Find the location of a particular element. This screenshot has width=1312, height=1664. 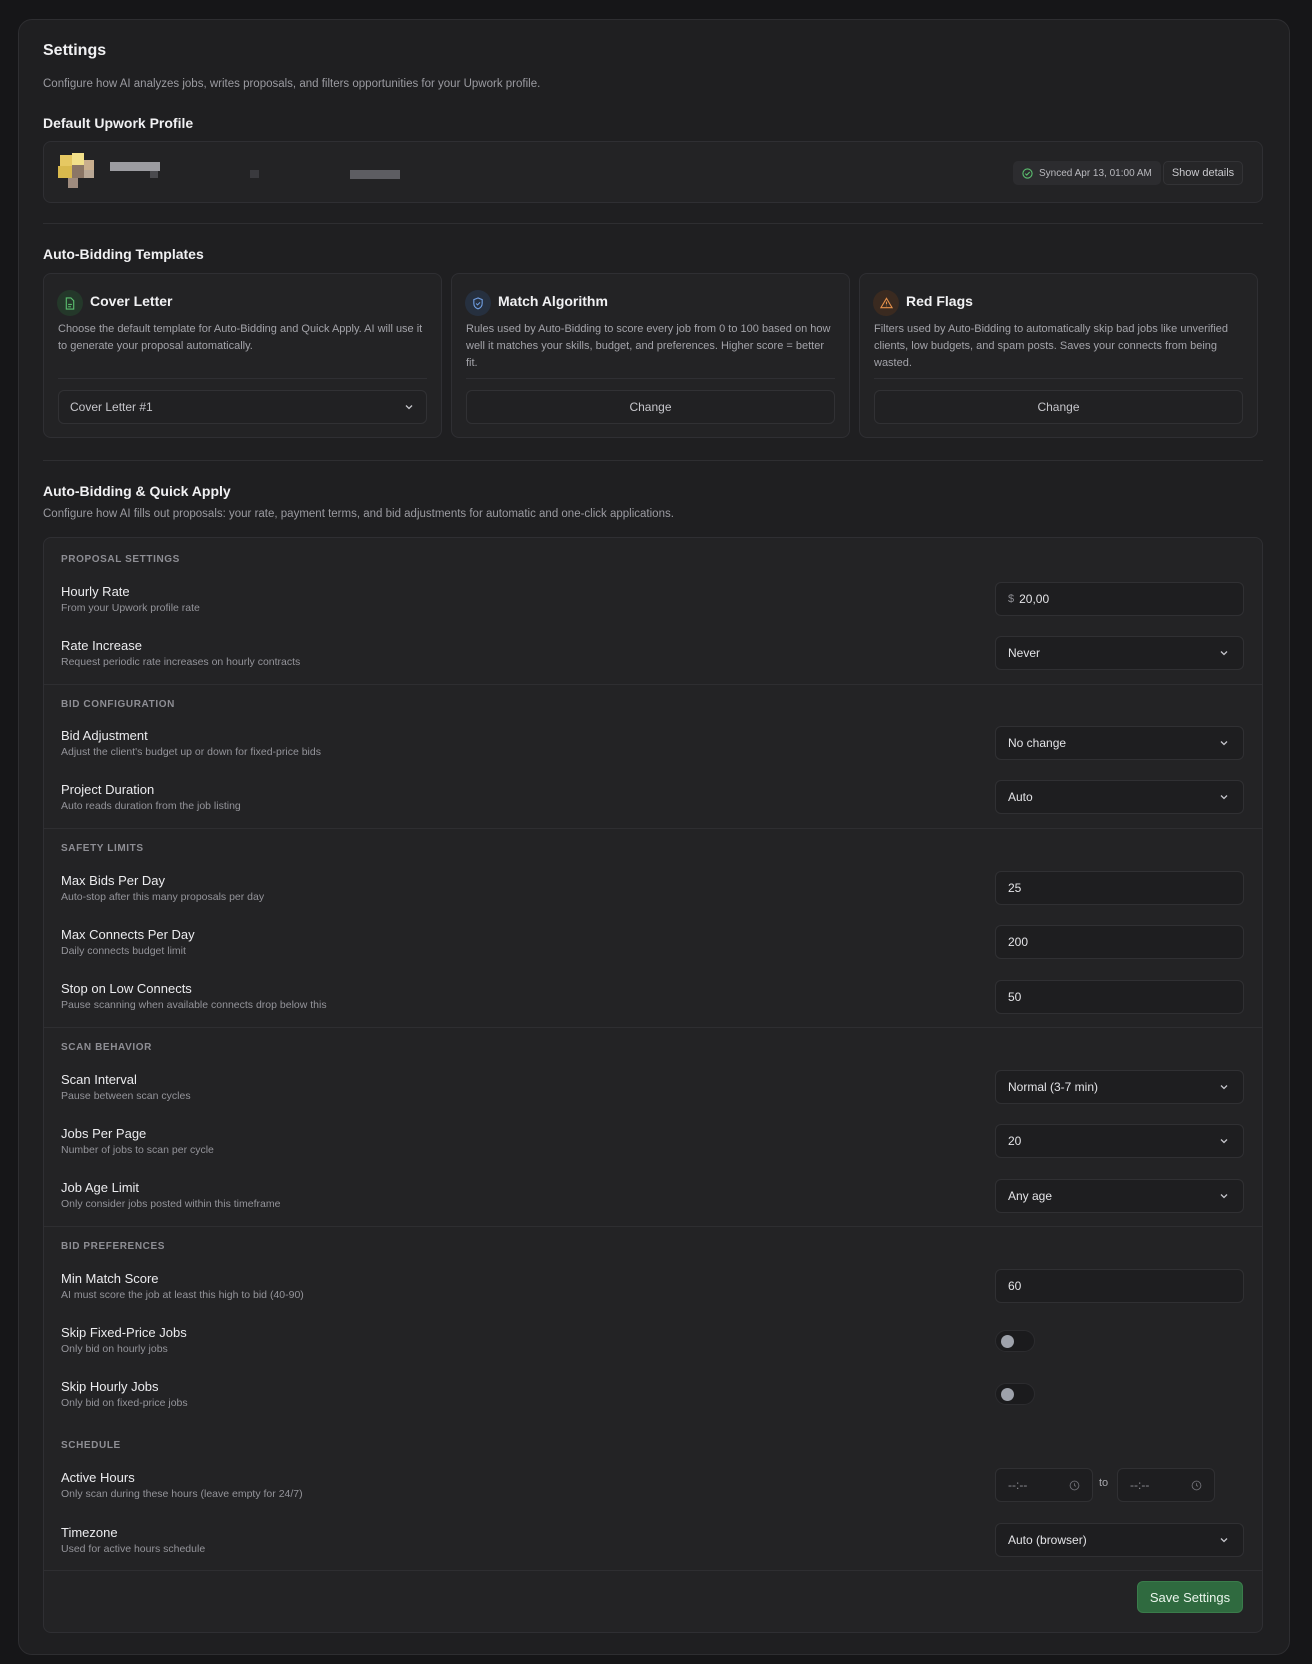

timezone-select: Auto (browser) is located at coordinates (1119, 1540).